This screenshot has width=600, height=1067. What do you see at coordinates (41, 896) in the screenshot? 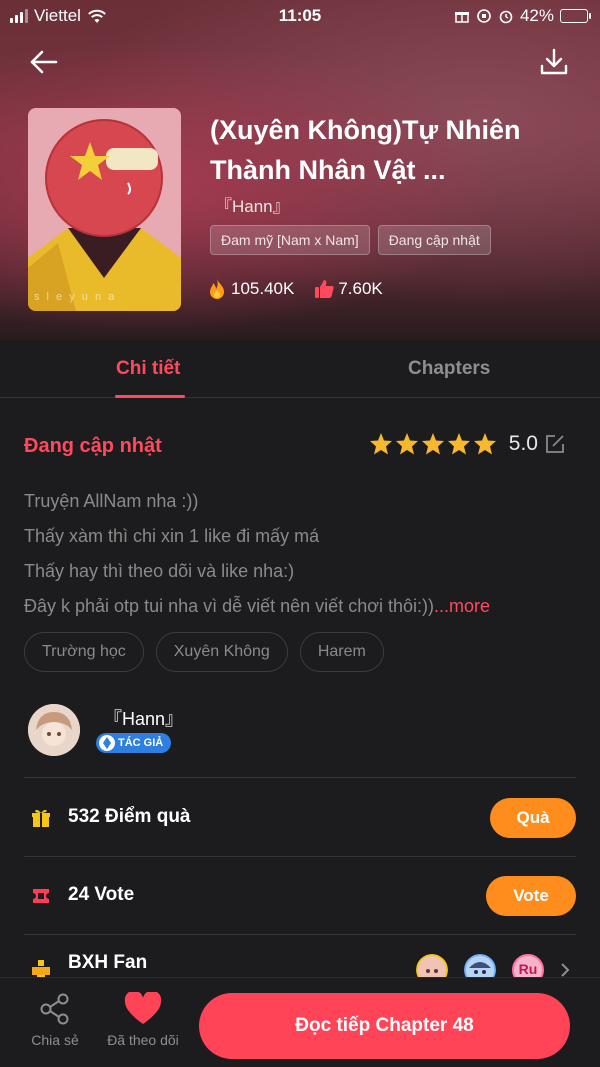
I see `ticket-icon` at bounding box center [41, 896].